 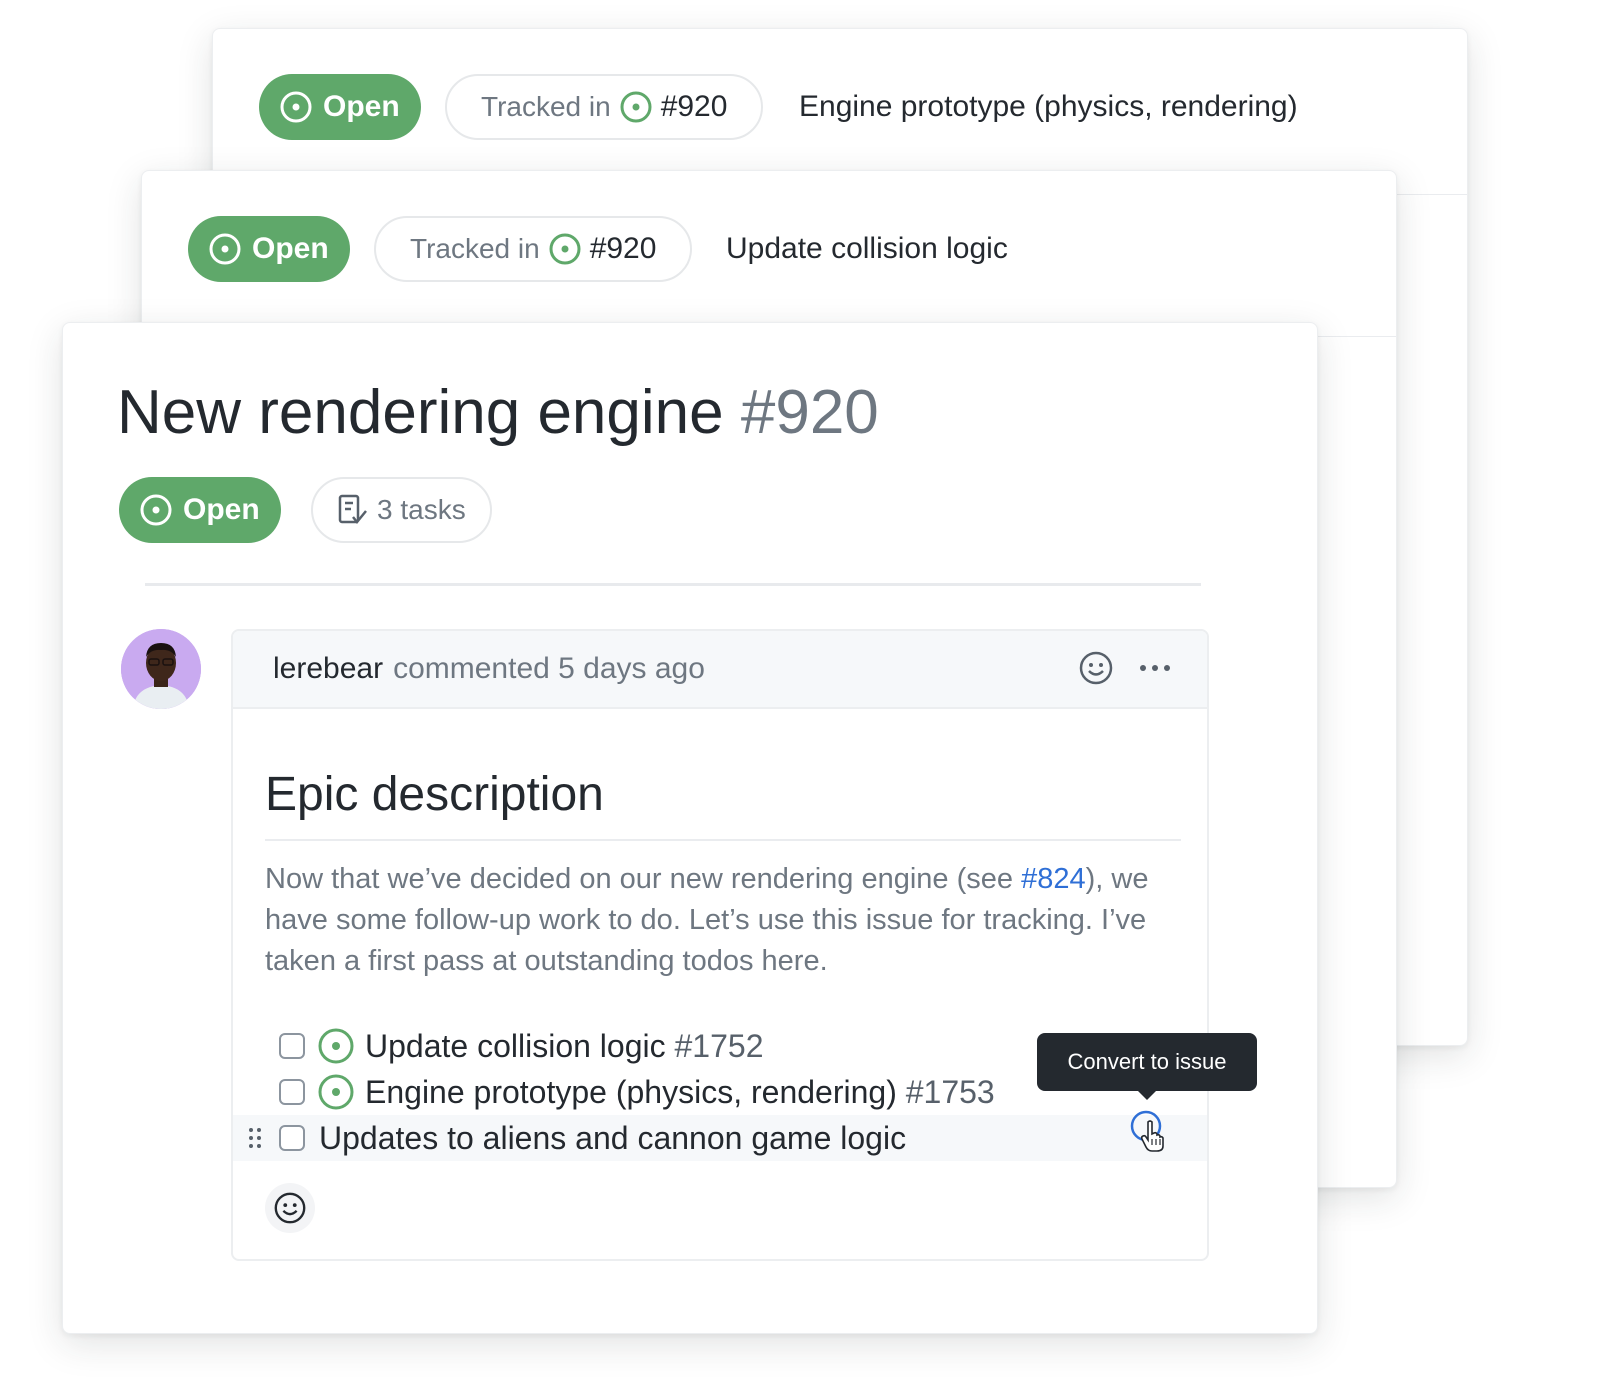 I want to click on avatar, so click(x=161, y=669).